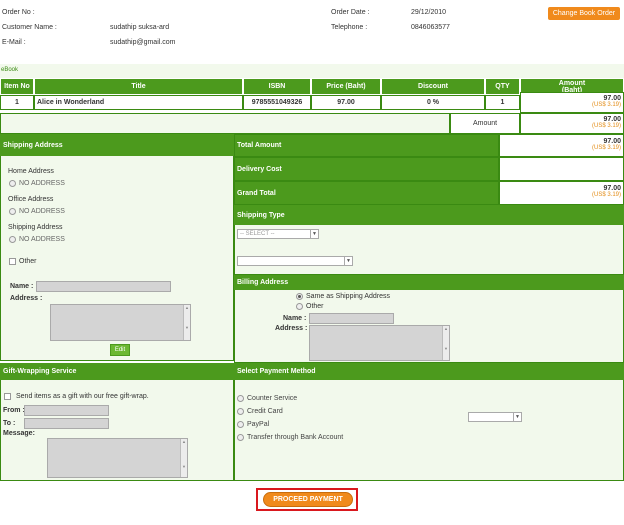 This screenshot has width=624, height=525. Describe the element at coordinates (584, 13) in the screenshot. I see `change-book-order-button: Change Book Order` at that location.